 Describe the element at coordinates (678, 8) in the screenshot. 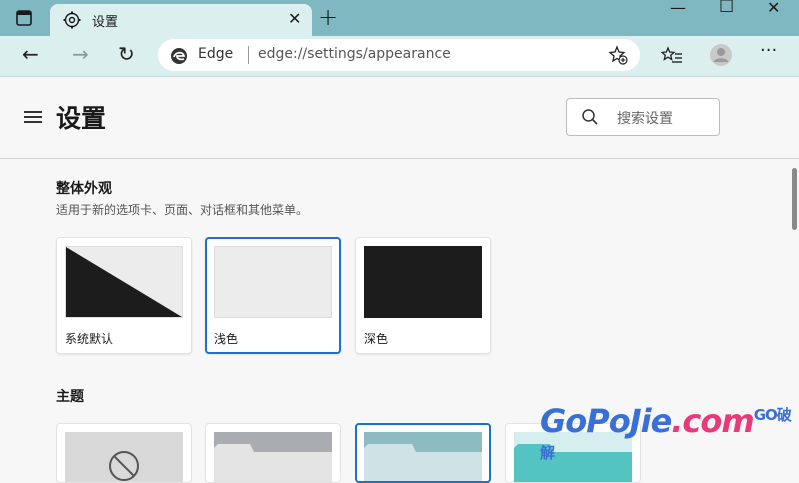

I see `minimize-button: —` at that location.